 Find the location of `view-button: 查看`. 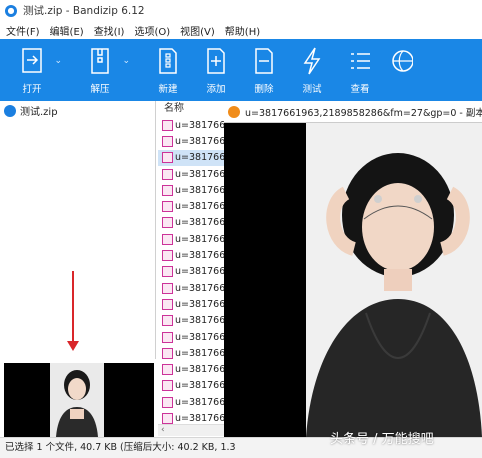

view-button: 查看 is located at coordinates (360, 70).